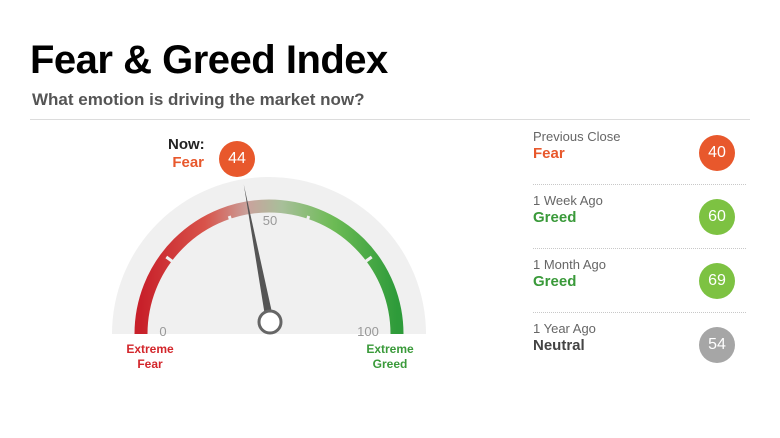  I want to click on tick-label-100: 100, so click(368, 331).